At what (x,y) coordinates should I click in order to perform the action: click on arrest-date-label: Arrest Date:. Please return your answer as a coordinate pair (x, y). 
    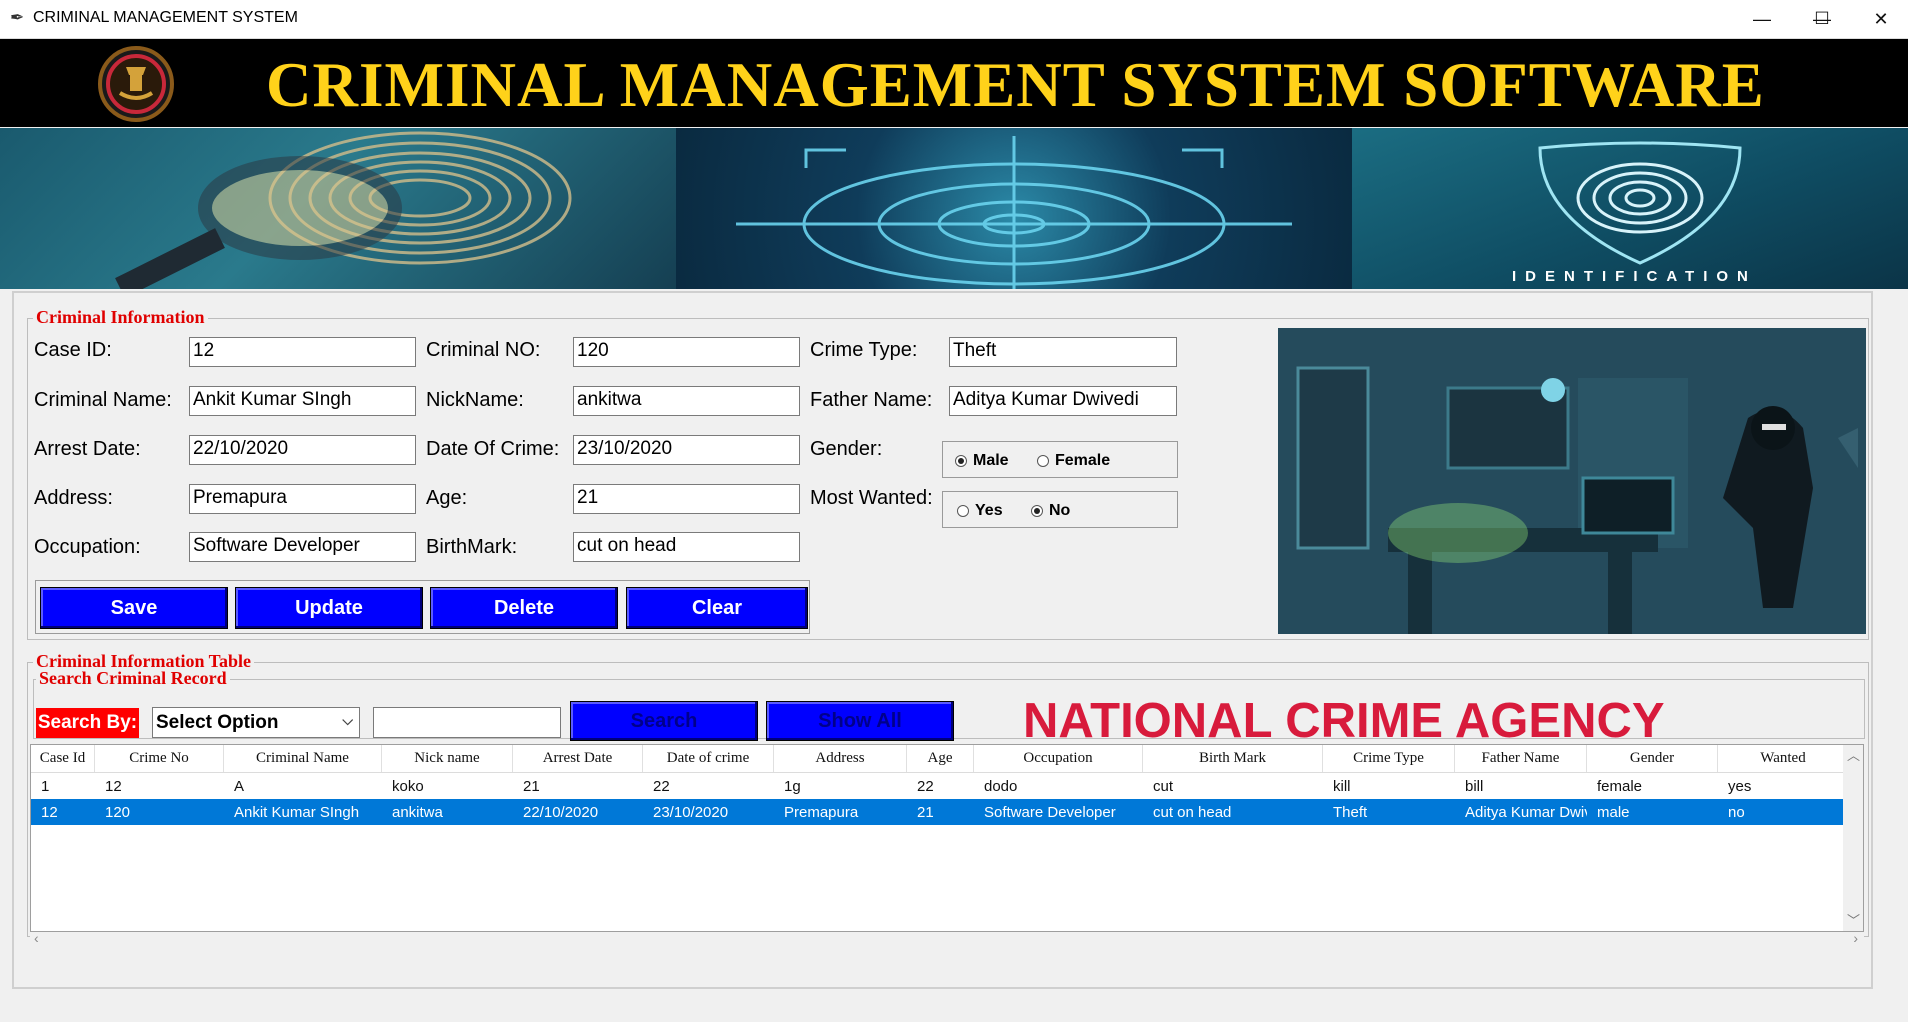
    Looking at the image, I should click on (87, 449).